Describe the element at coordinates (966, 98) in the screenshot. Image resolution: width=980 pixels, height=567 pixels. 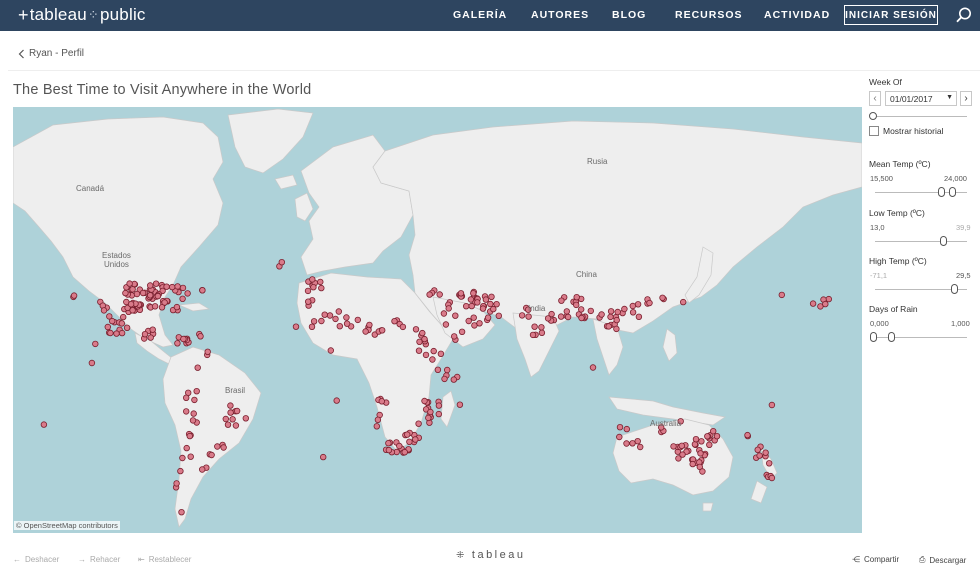
I see `week-next-button: ›` at that location.